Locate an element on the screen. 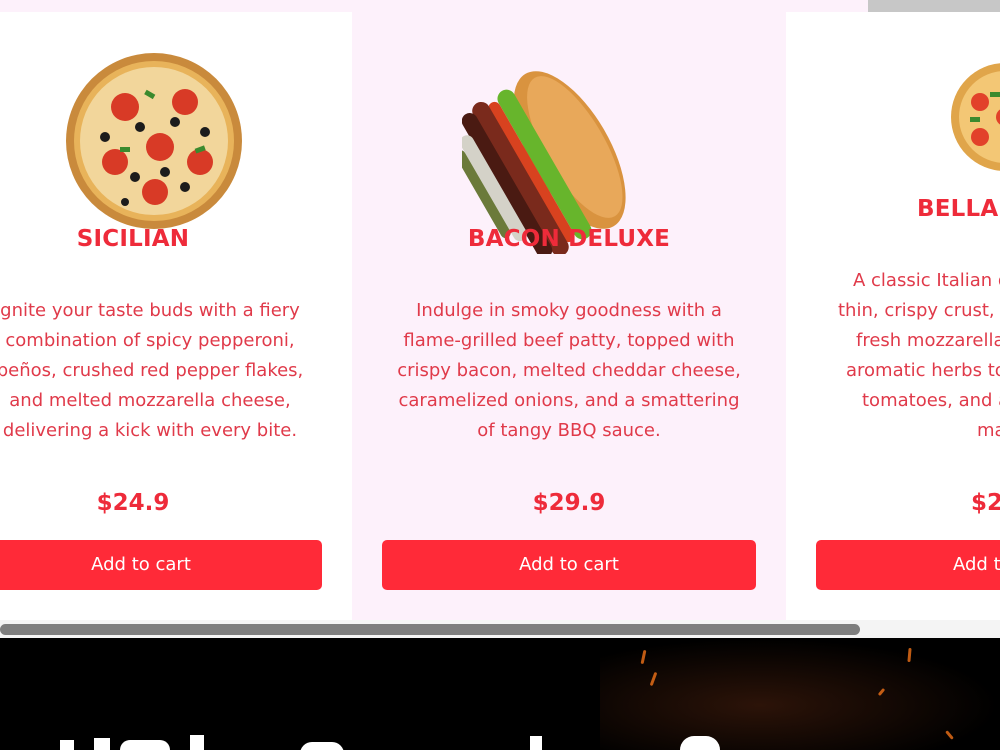 This screenshot has width=1000, height=750. description-line: peños, crushed red pepper flakes, is located at coordinates (152, 370).